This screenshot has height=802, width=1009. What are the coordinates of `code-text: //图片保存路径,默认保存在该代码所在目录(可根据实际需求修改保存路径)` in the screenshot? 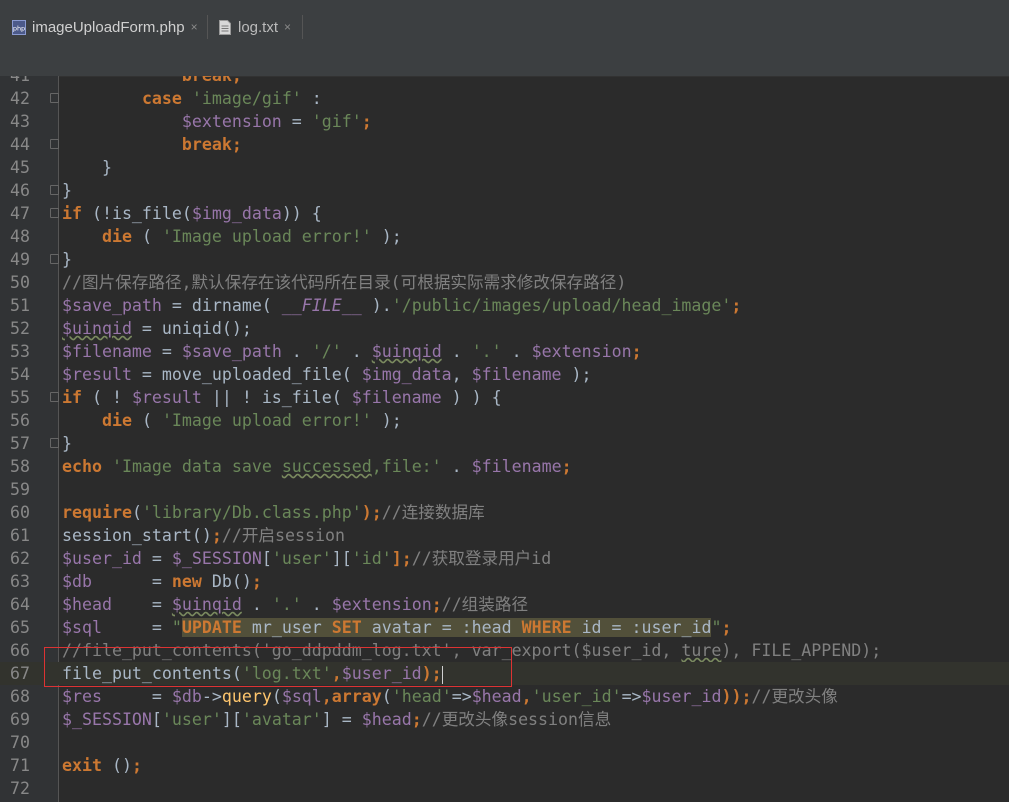 It's located at (344, 282).